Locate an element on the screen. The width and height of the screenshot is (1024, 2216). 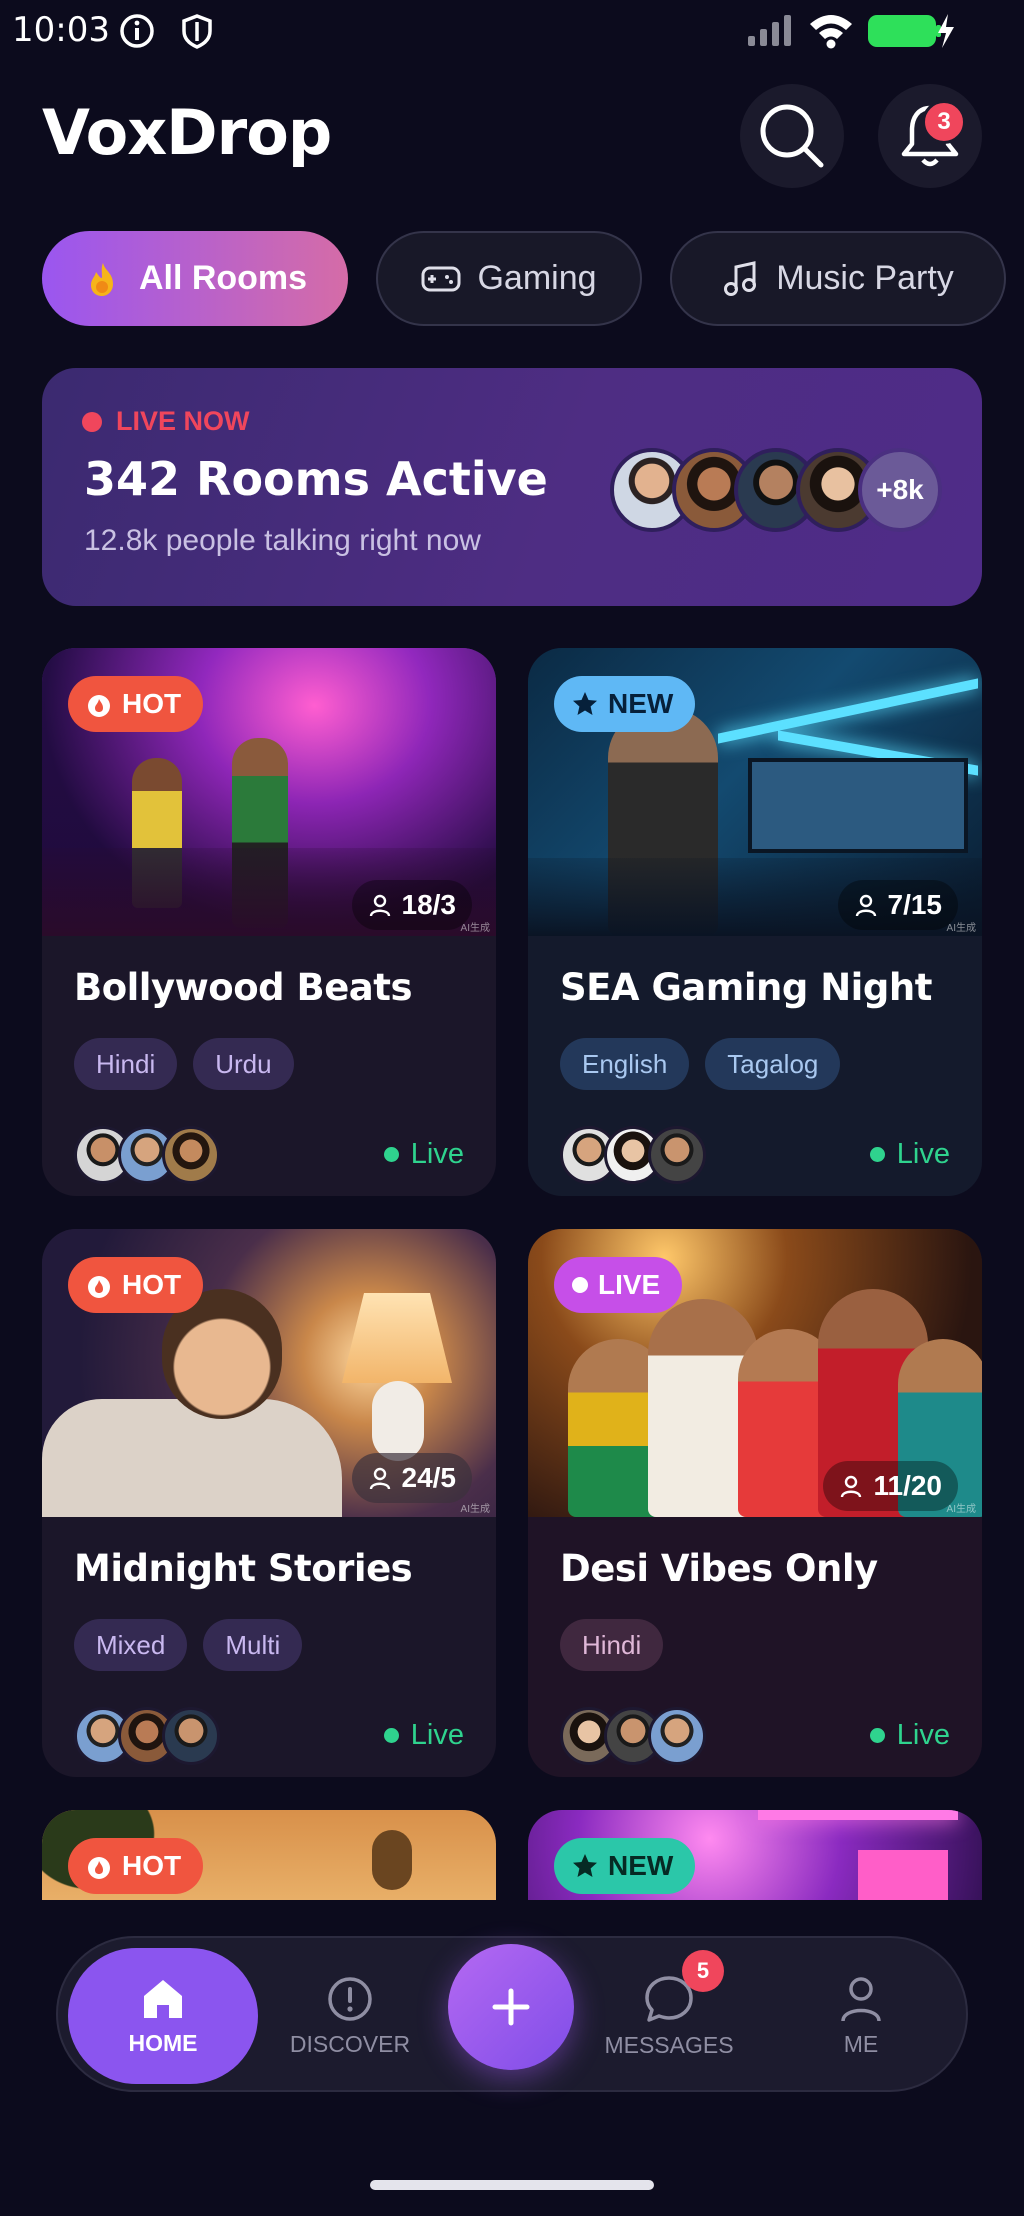
notification-badge: 3 is located at coordinates (944, 122).